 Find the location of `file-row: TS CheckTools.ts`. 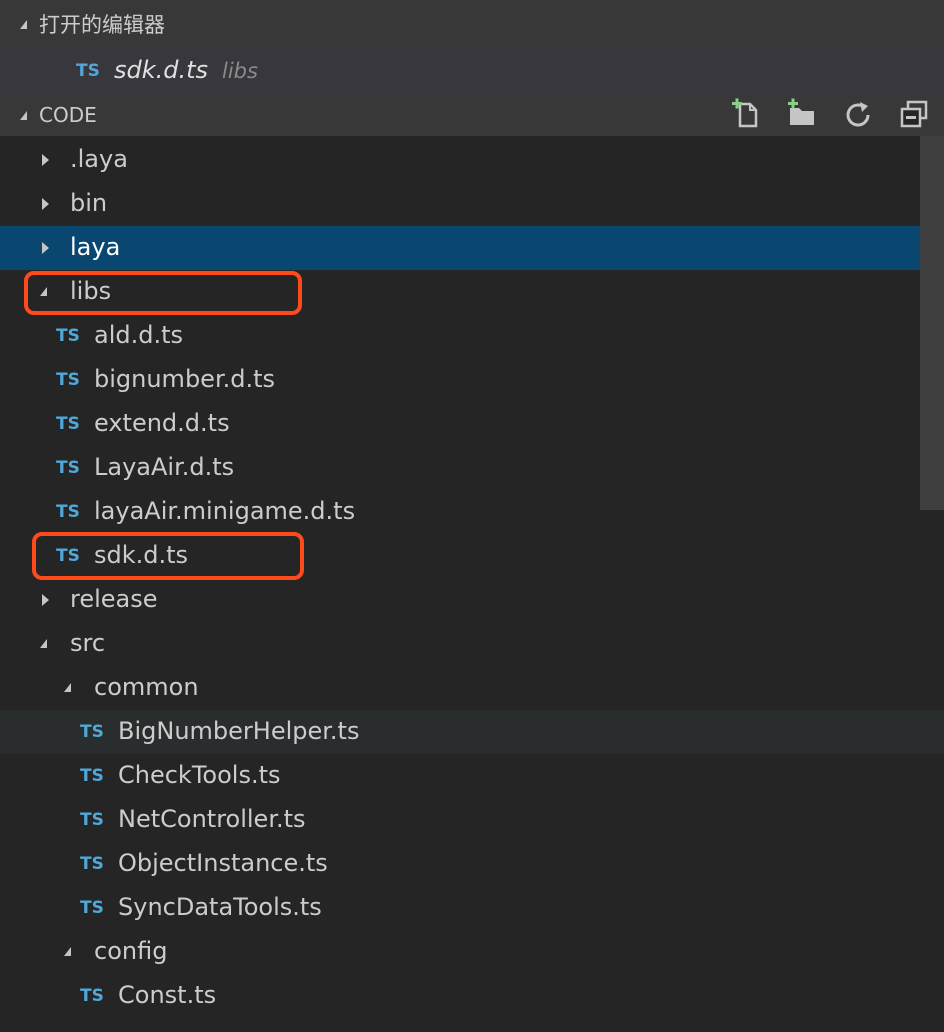

file-row: TS CheckTools.ts is located at coordinates (472, 776).